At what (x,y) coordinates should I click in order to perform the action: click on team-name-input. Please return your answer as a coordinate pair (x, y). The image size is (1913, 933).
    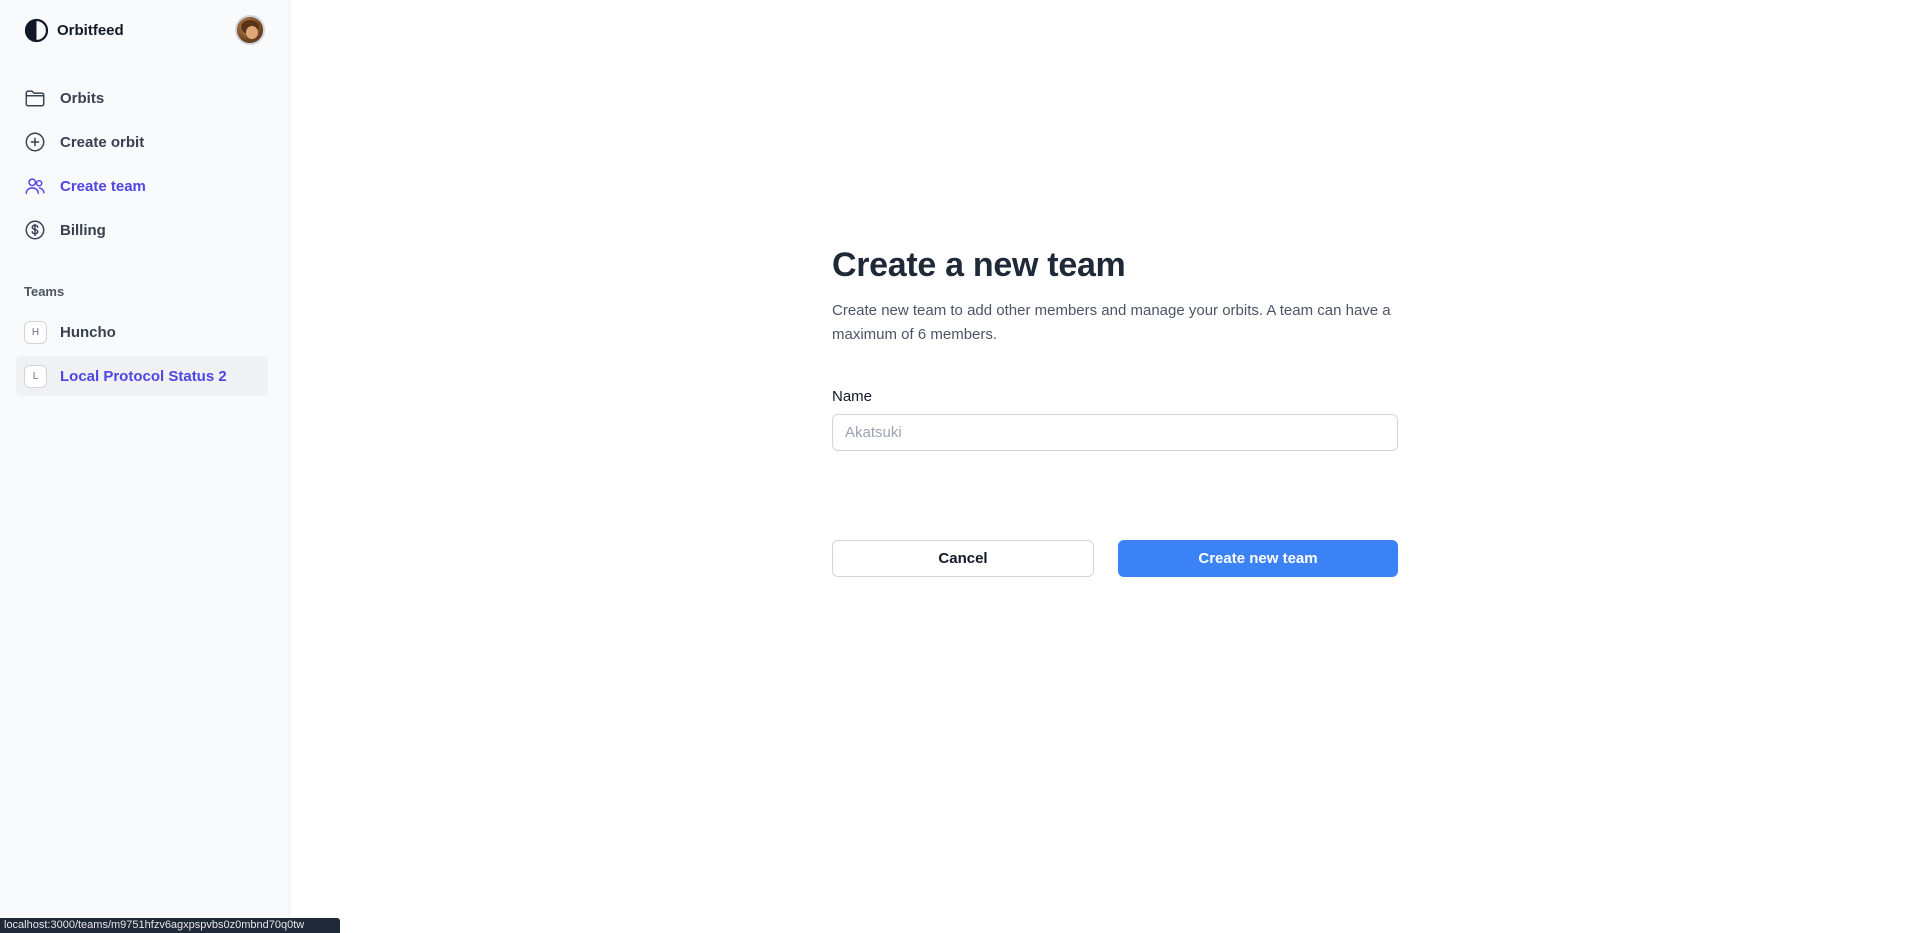
    Looking at the image, I should click on (1115, 432).